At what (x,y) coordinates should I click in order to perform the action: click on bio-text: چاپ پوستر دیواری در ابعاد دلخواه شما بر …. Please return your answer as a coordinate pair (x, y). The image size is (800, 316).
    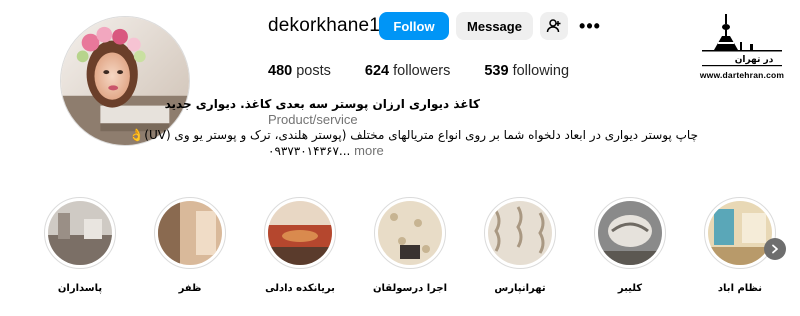
    Looking at the image, I should click on (413, 143).